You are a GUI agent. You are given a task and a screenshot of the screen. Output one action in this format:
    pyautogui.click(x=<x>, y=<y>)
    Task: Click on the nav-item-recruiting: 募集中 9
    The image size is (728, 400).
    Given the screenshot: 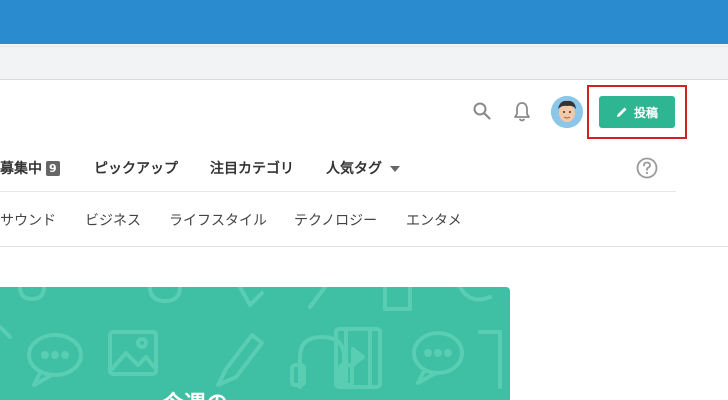 What is the action you would take?
    pyautogui.click(x=30, y=168)
    